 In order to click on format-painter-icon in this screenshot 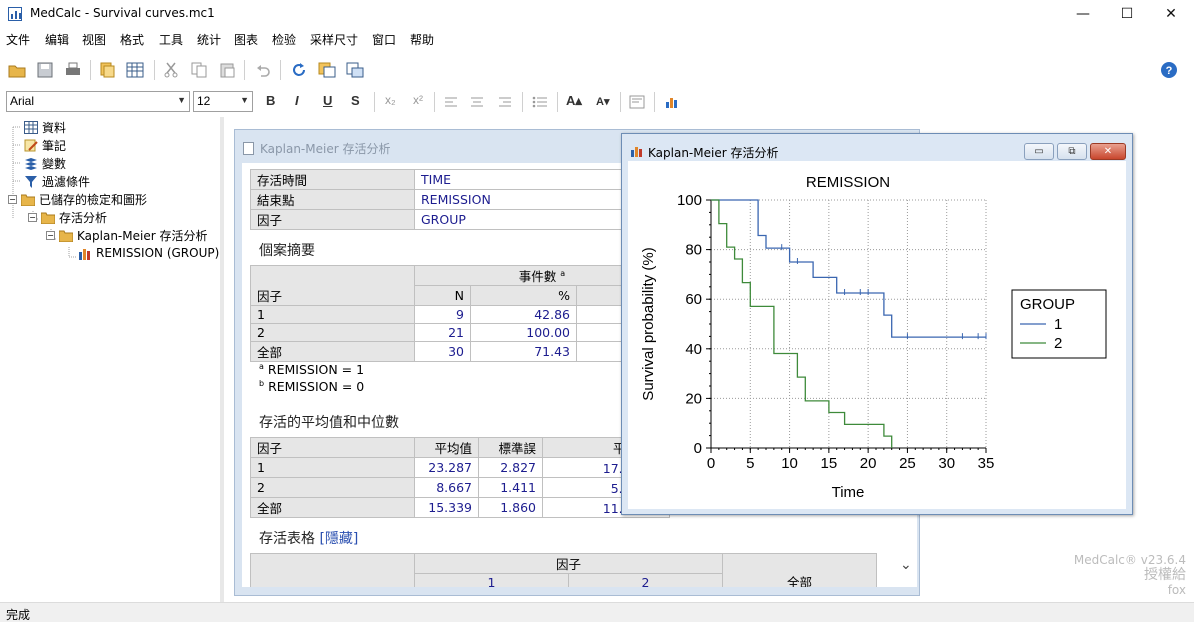, I will do `click(637, 102)`.